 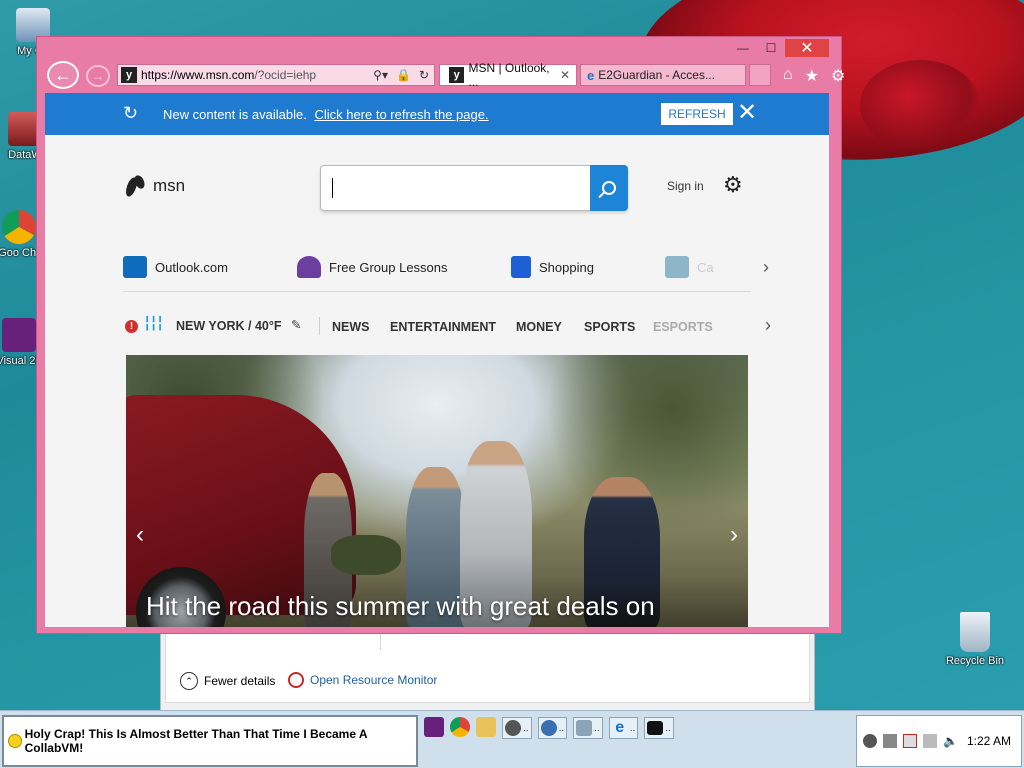 I want to click on nav-sports: SPORTS, so click(x=609, y=327).